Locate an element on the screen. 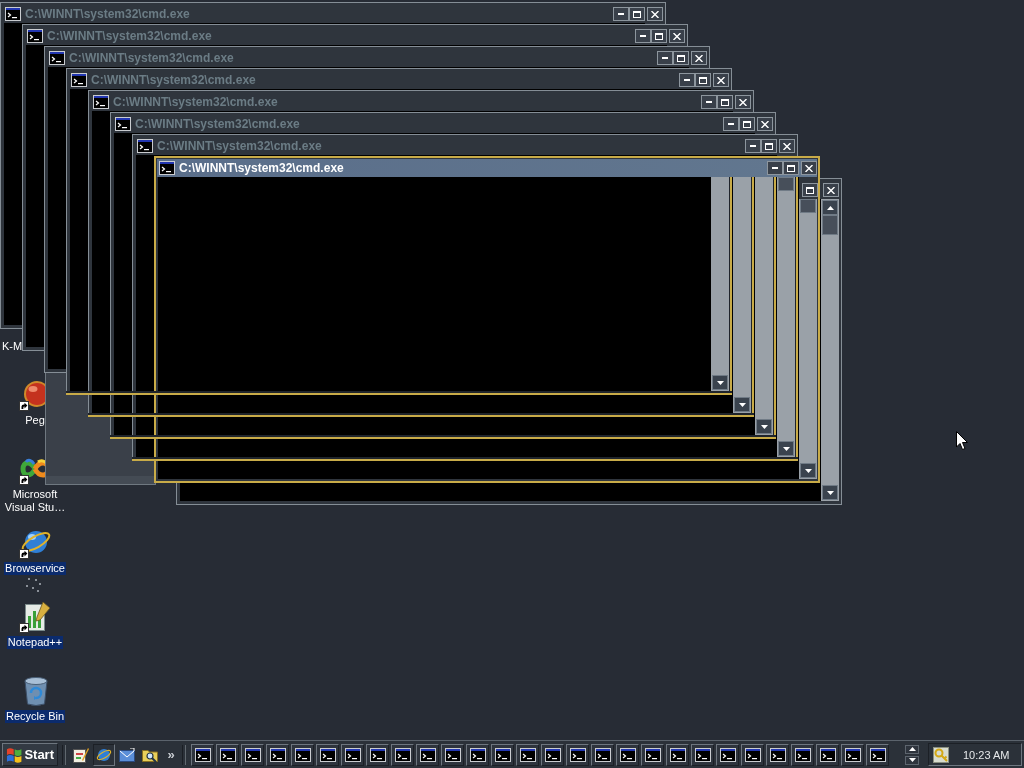  key-icon is located at coordinates (941, 754).